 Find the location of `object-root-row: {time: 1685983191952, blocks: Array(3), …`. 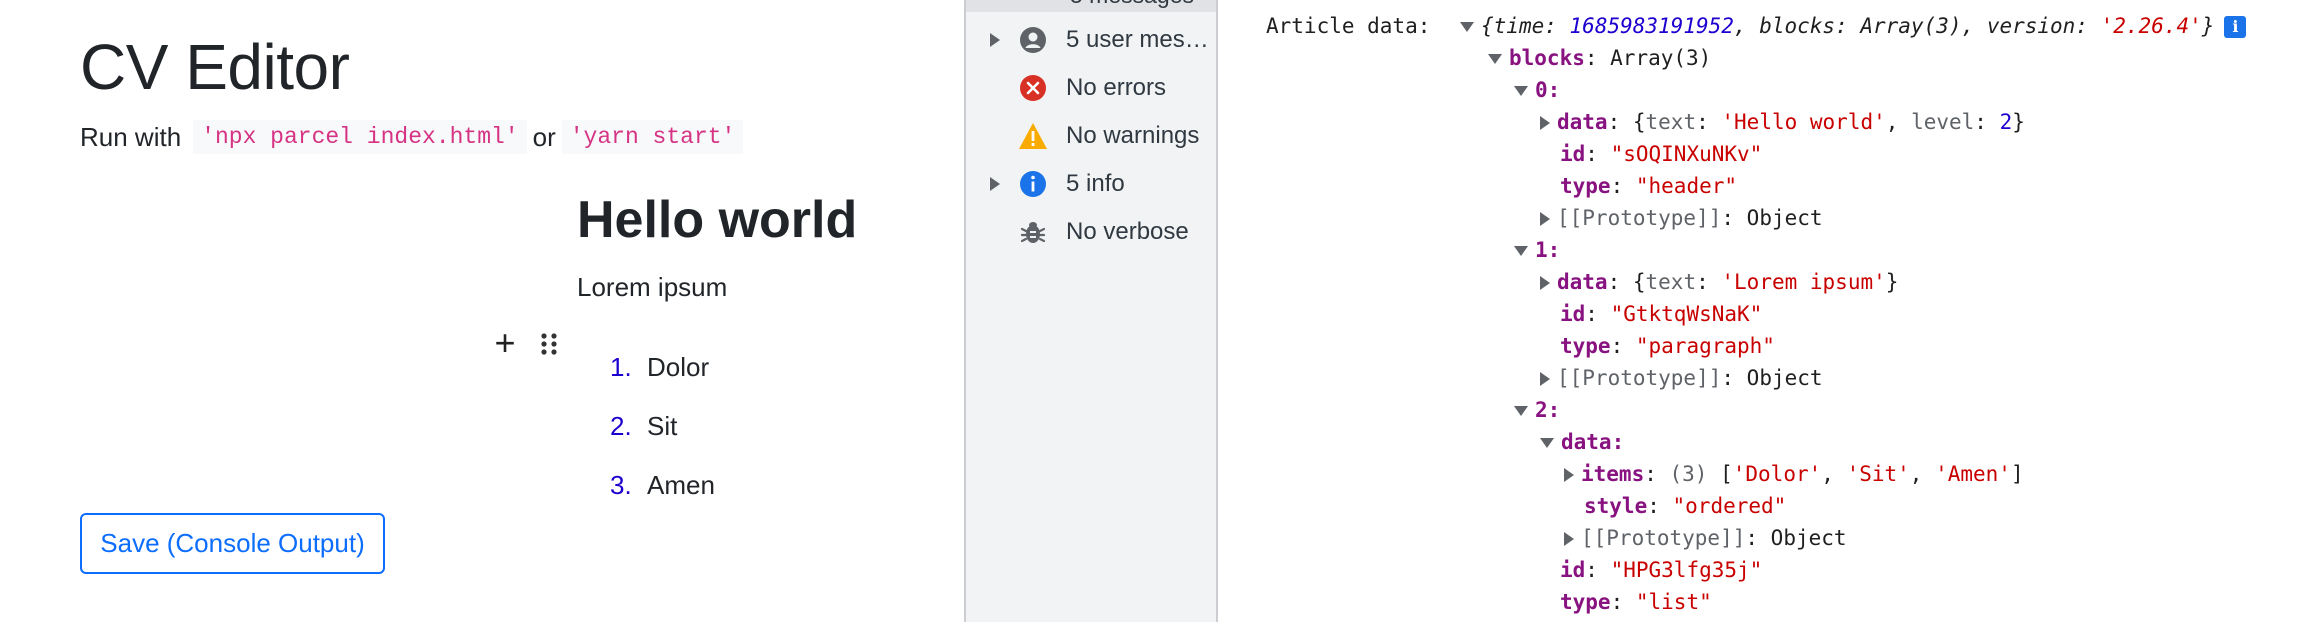

object-root-row: {time: 1685983191952, blocks: Array(3), … is located at coordinates (1853, 26).